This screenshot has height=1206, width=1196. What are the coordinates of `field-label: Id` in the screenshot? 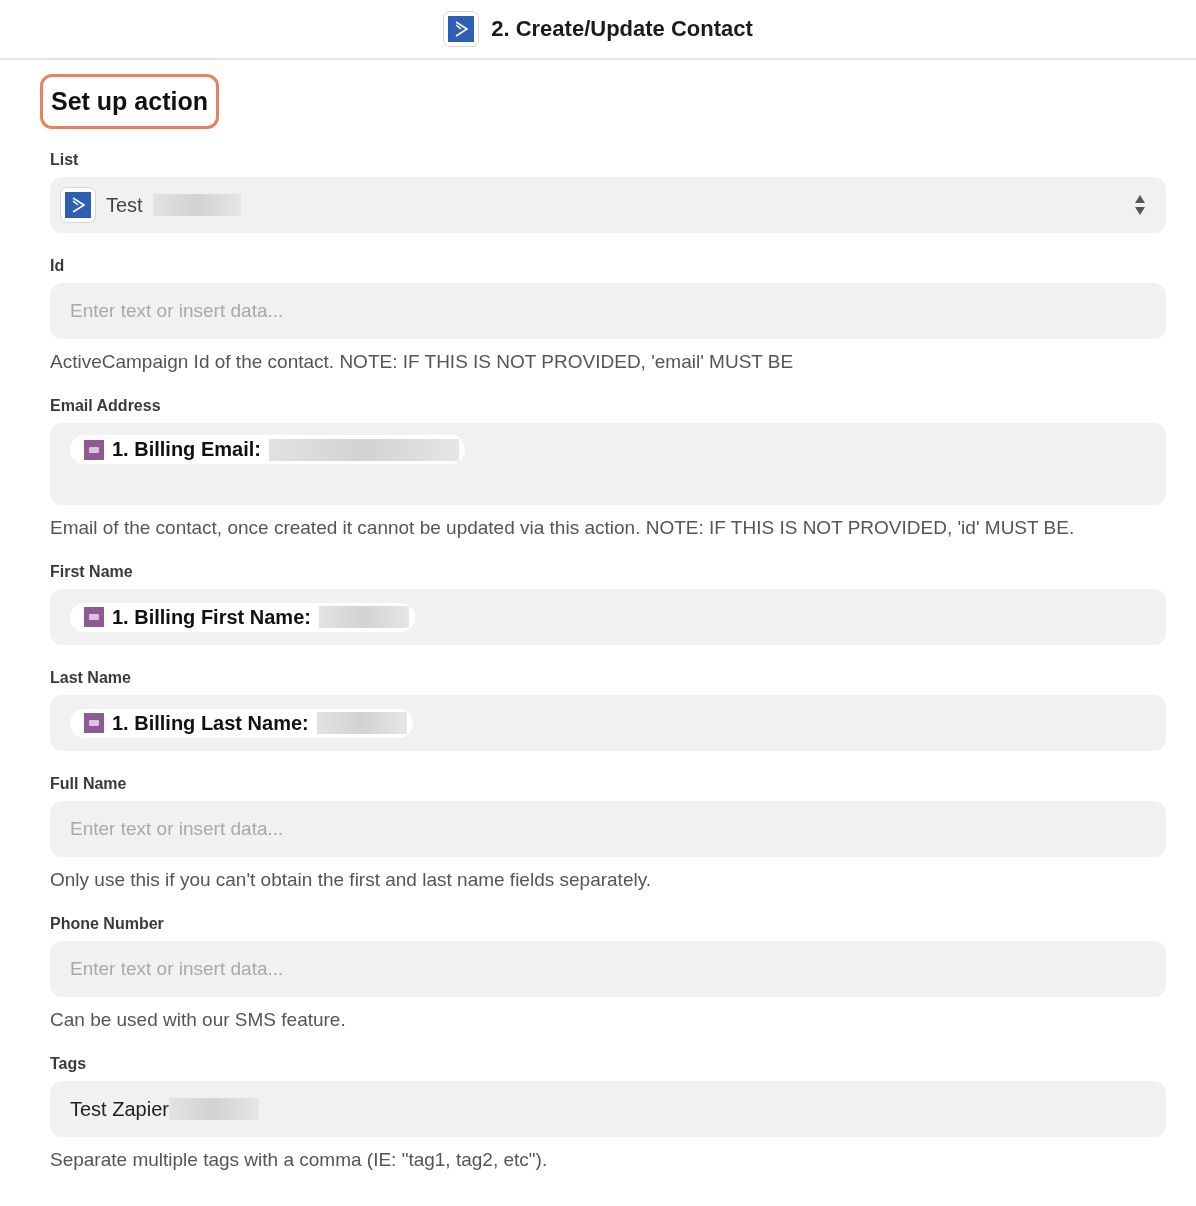 It's located at (58, 266).